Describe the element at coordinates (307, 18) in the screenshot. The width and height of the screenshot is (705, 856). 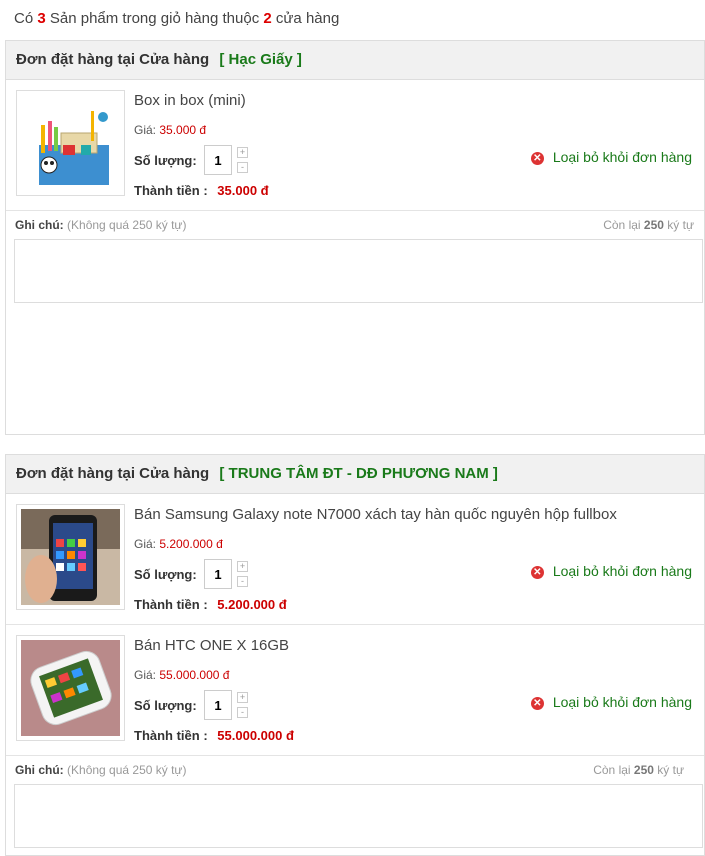
I see `summary-suffix: cửa hàng` at that location.